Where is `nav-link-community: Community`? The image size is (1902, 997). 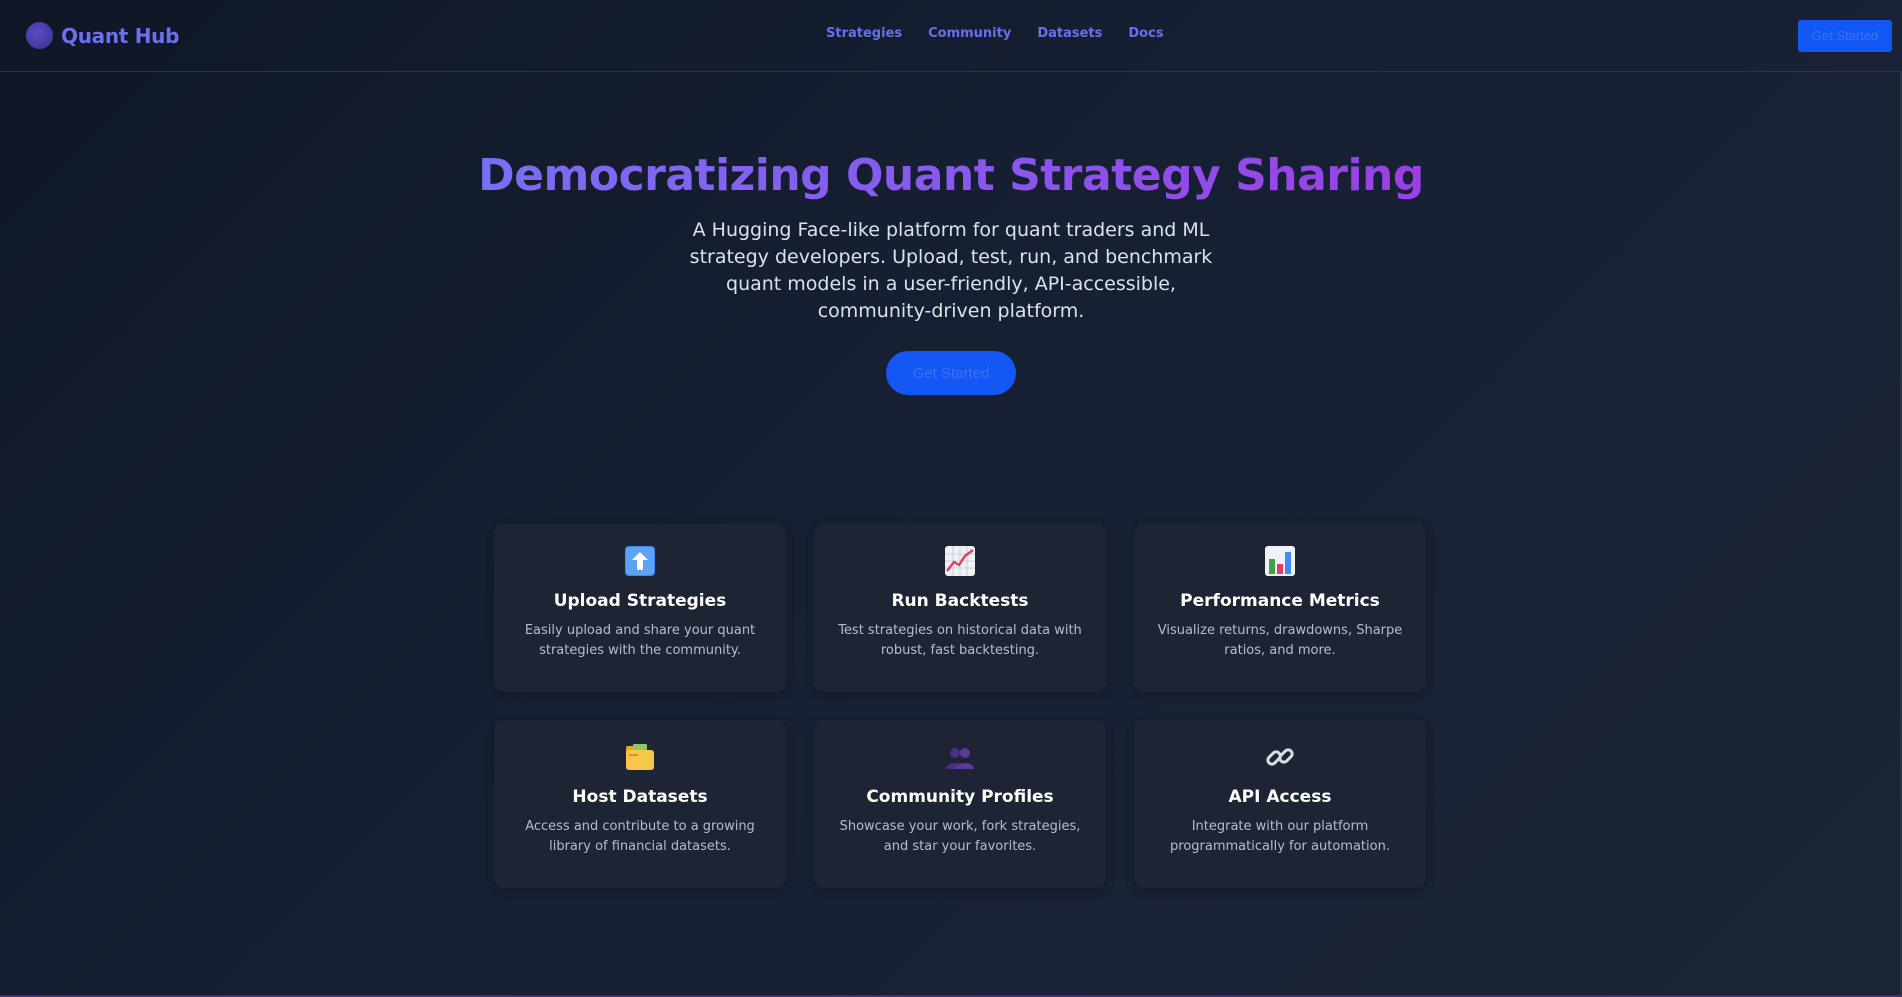 nav-link-community: Community is located at coordinates (969, 33).